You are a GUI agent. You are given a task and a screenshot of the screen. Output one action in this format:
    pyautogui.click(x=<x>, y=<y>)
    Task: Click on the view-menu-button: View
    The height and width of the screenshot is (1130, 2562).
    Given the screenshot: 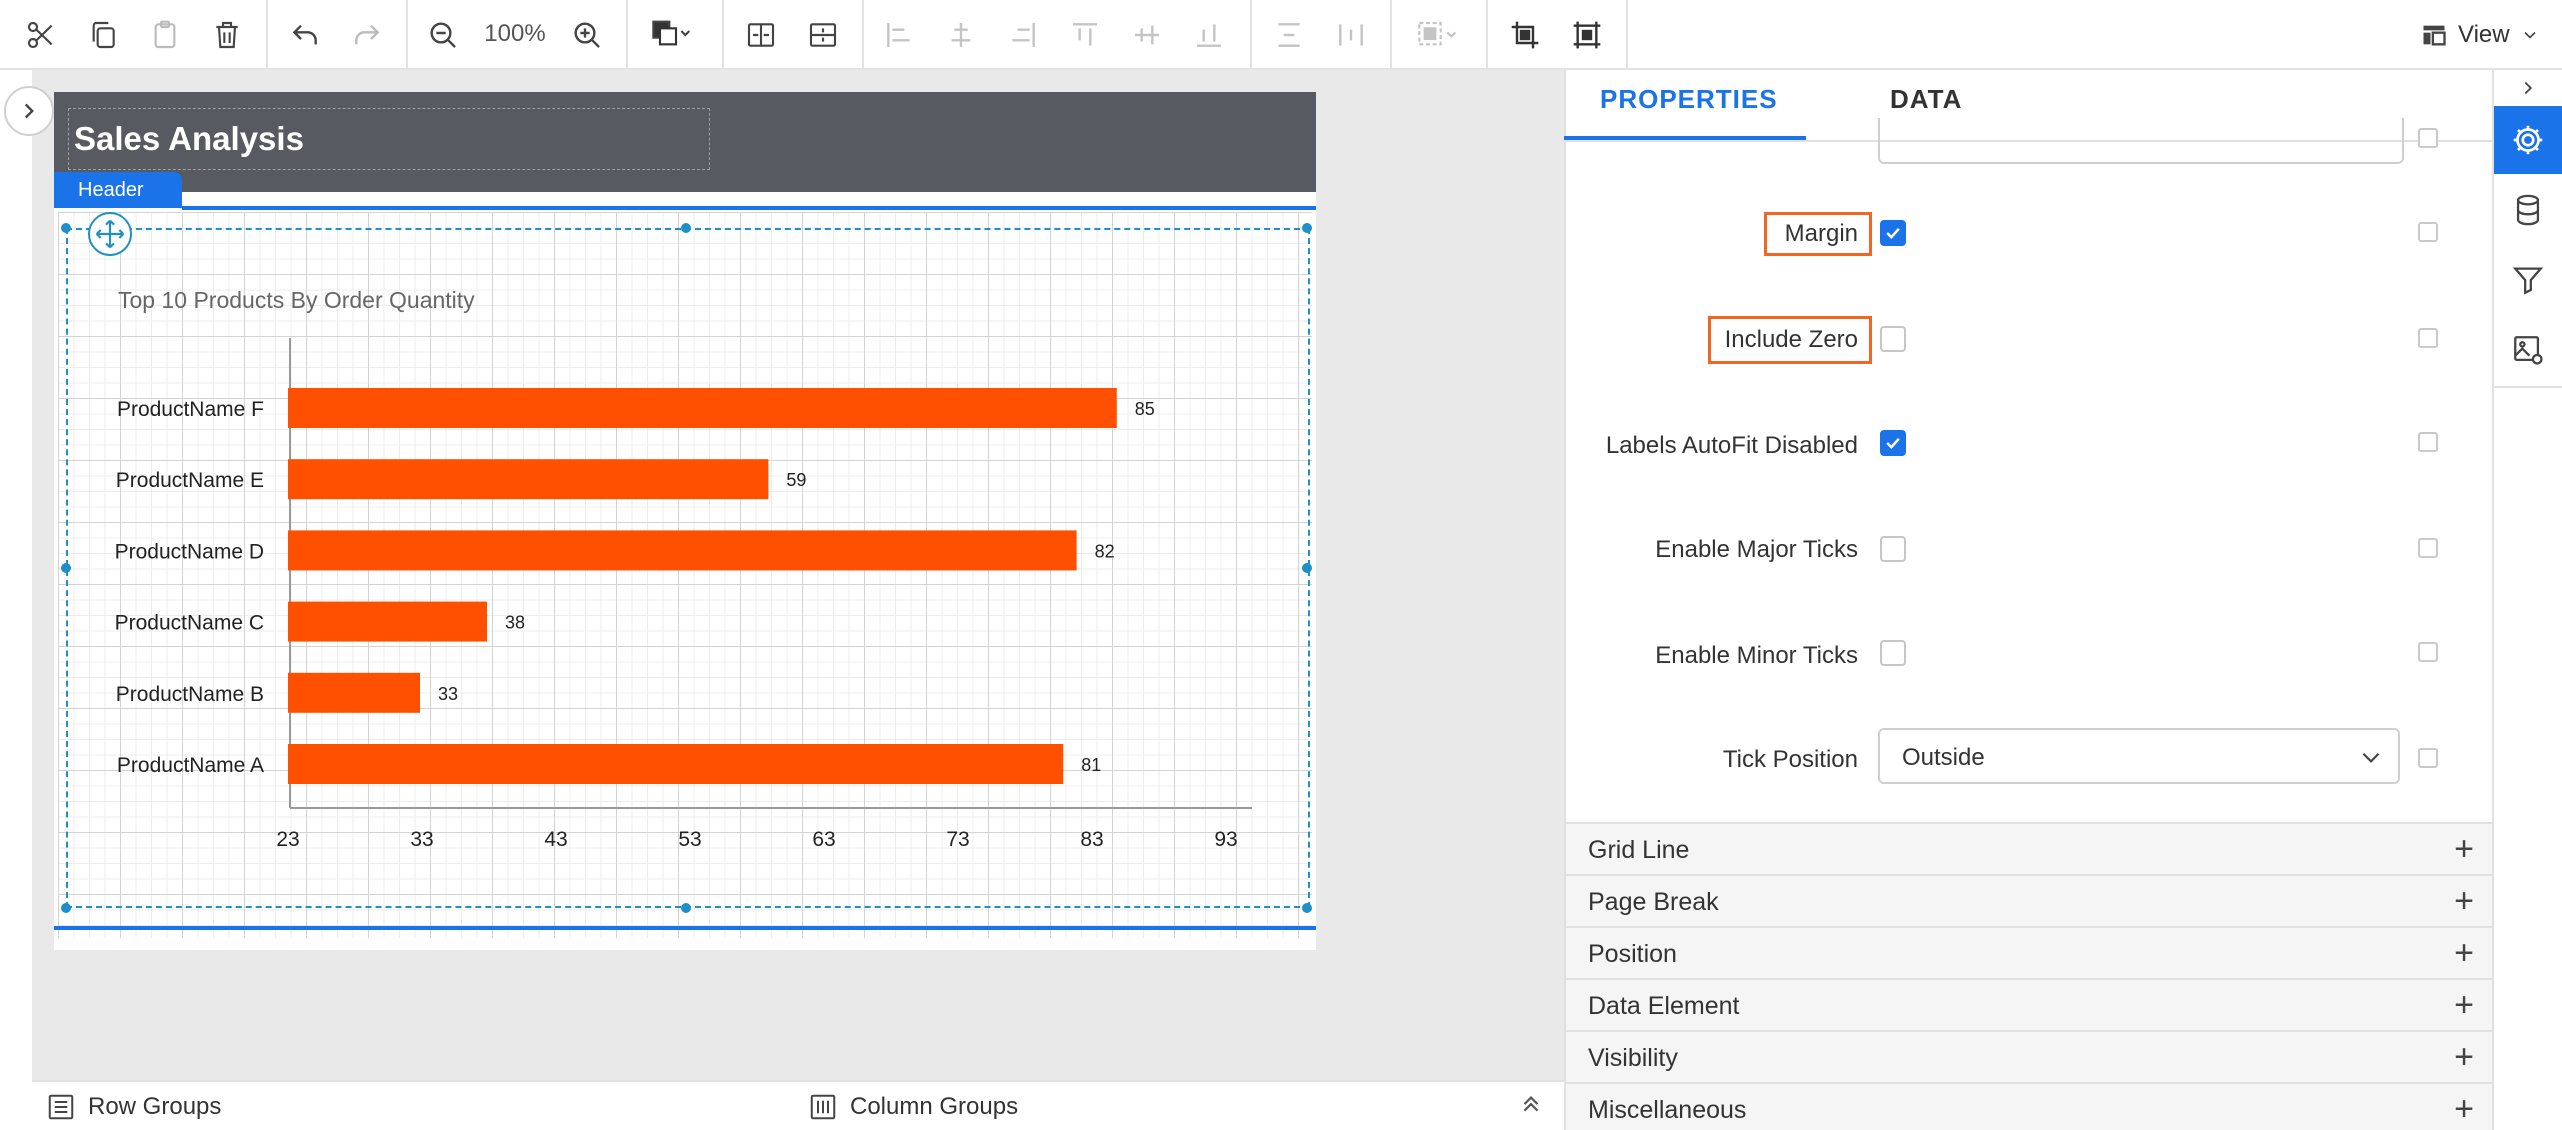 What is the action you would take?
    pyautogui.click(x=2480, y=35)
    